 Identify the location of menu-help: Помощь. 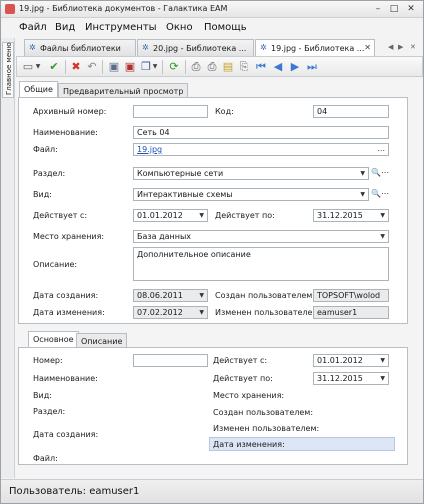
(225, 27).